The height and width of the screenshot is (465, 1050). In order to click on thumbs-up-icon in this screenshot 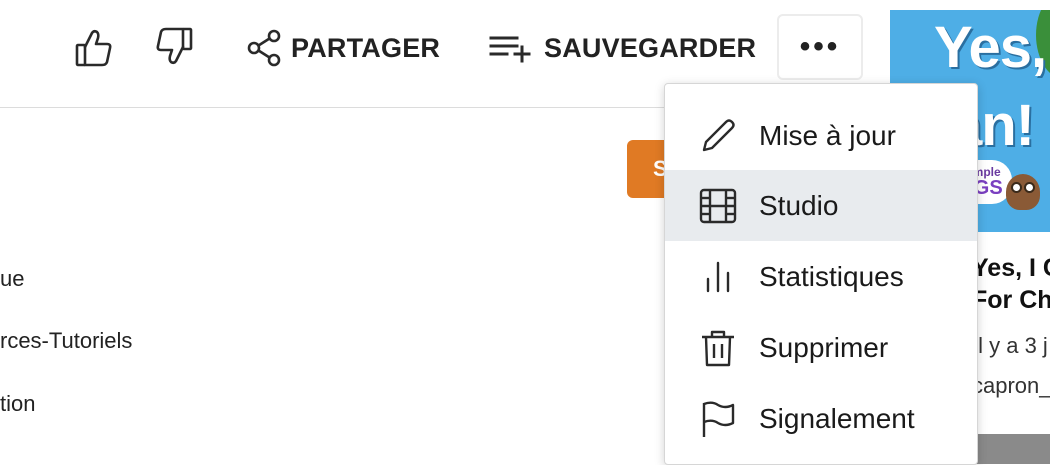, I will do `click(94, 48)`.